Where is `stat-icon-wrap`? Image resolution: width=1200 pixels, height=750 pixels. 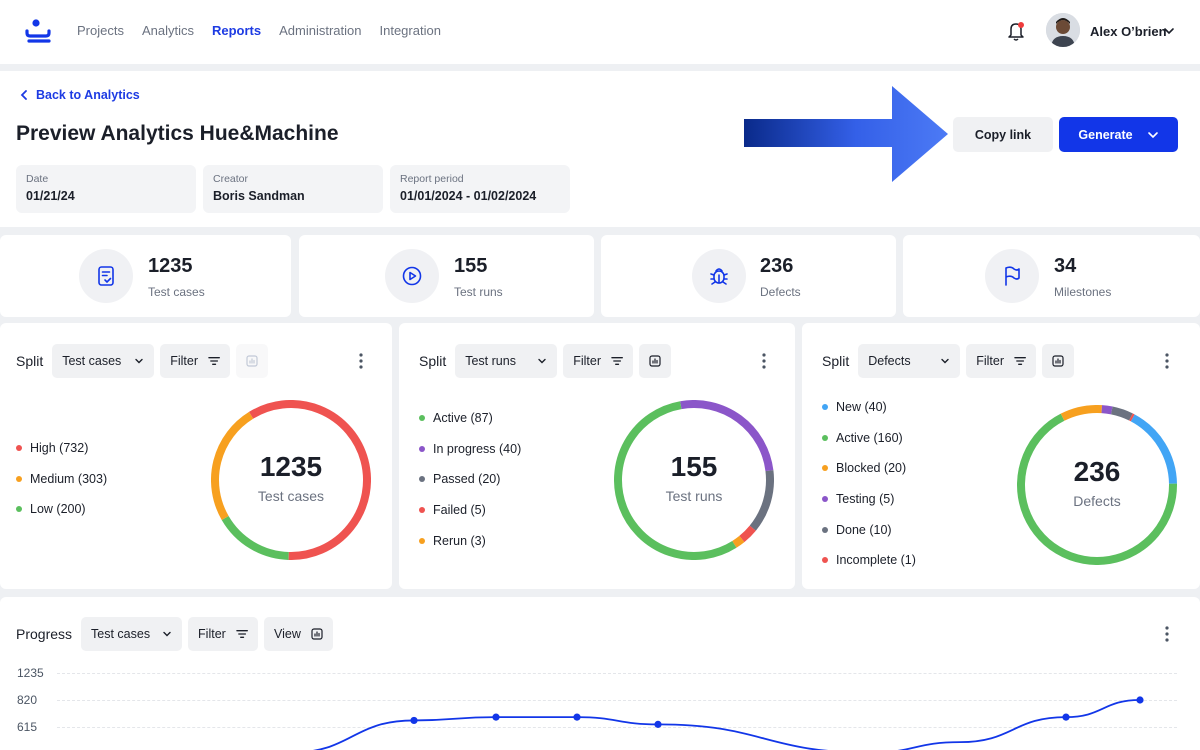 stat-icon-wrap is located at coordinates (106, 276).